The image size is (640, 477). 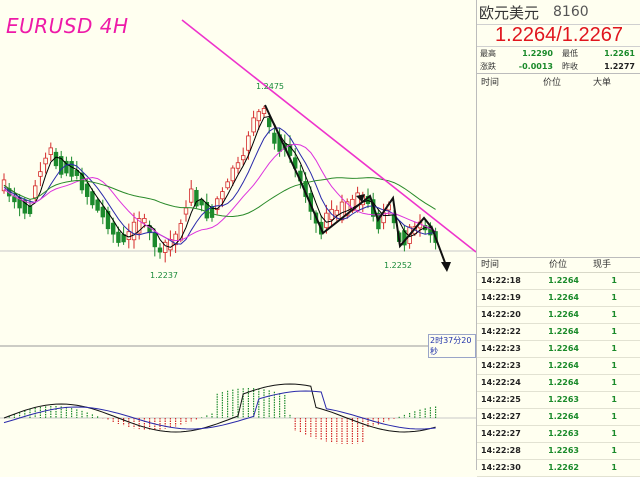 What do you see at coordinates (601, 83) in the screenshot?
I see `col-large-order: 大单` at bounding box center [601, 83].